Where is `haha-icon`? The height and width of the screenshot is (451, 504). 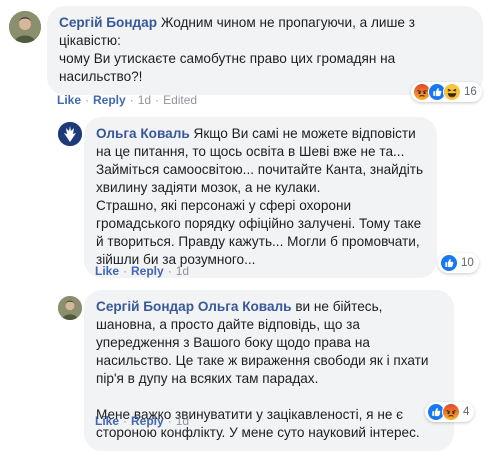 haha-icon is located at coordinates (452, 92).